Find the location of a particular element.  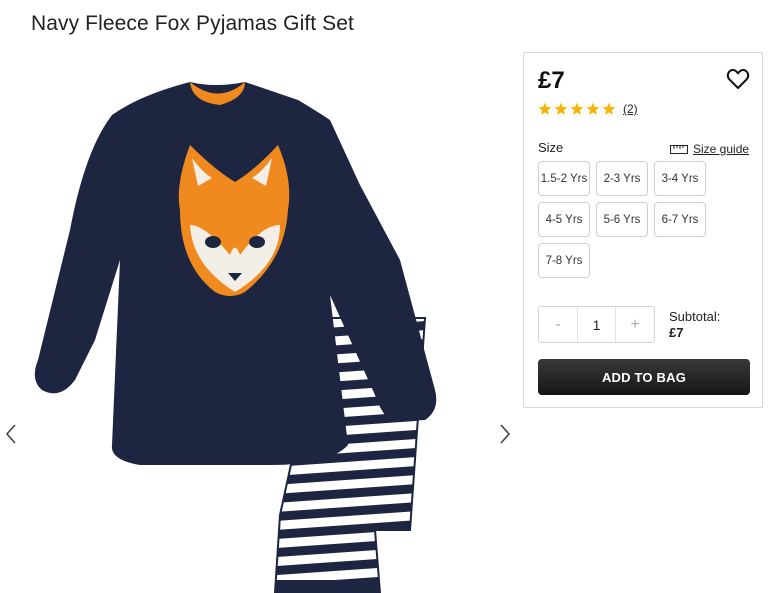

trouser-cuff is located at coordinates (327, 586).